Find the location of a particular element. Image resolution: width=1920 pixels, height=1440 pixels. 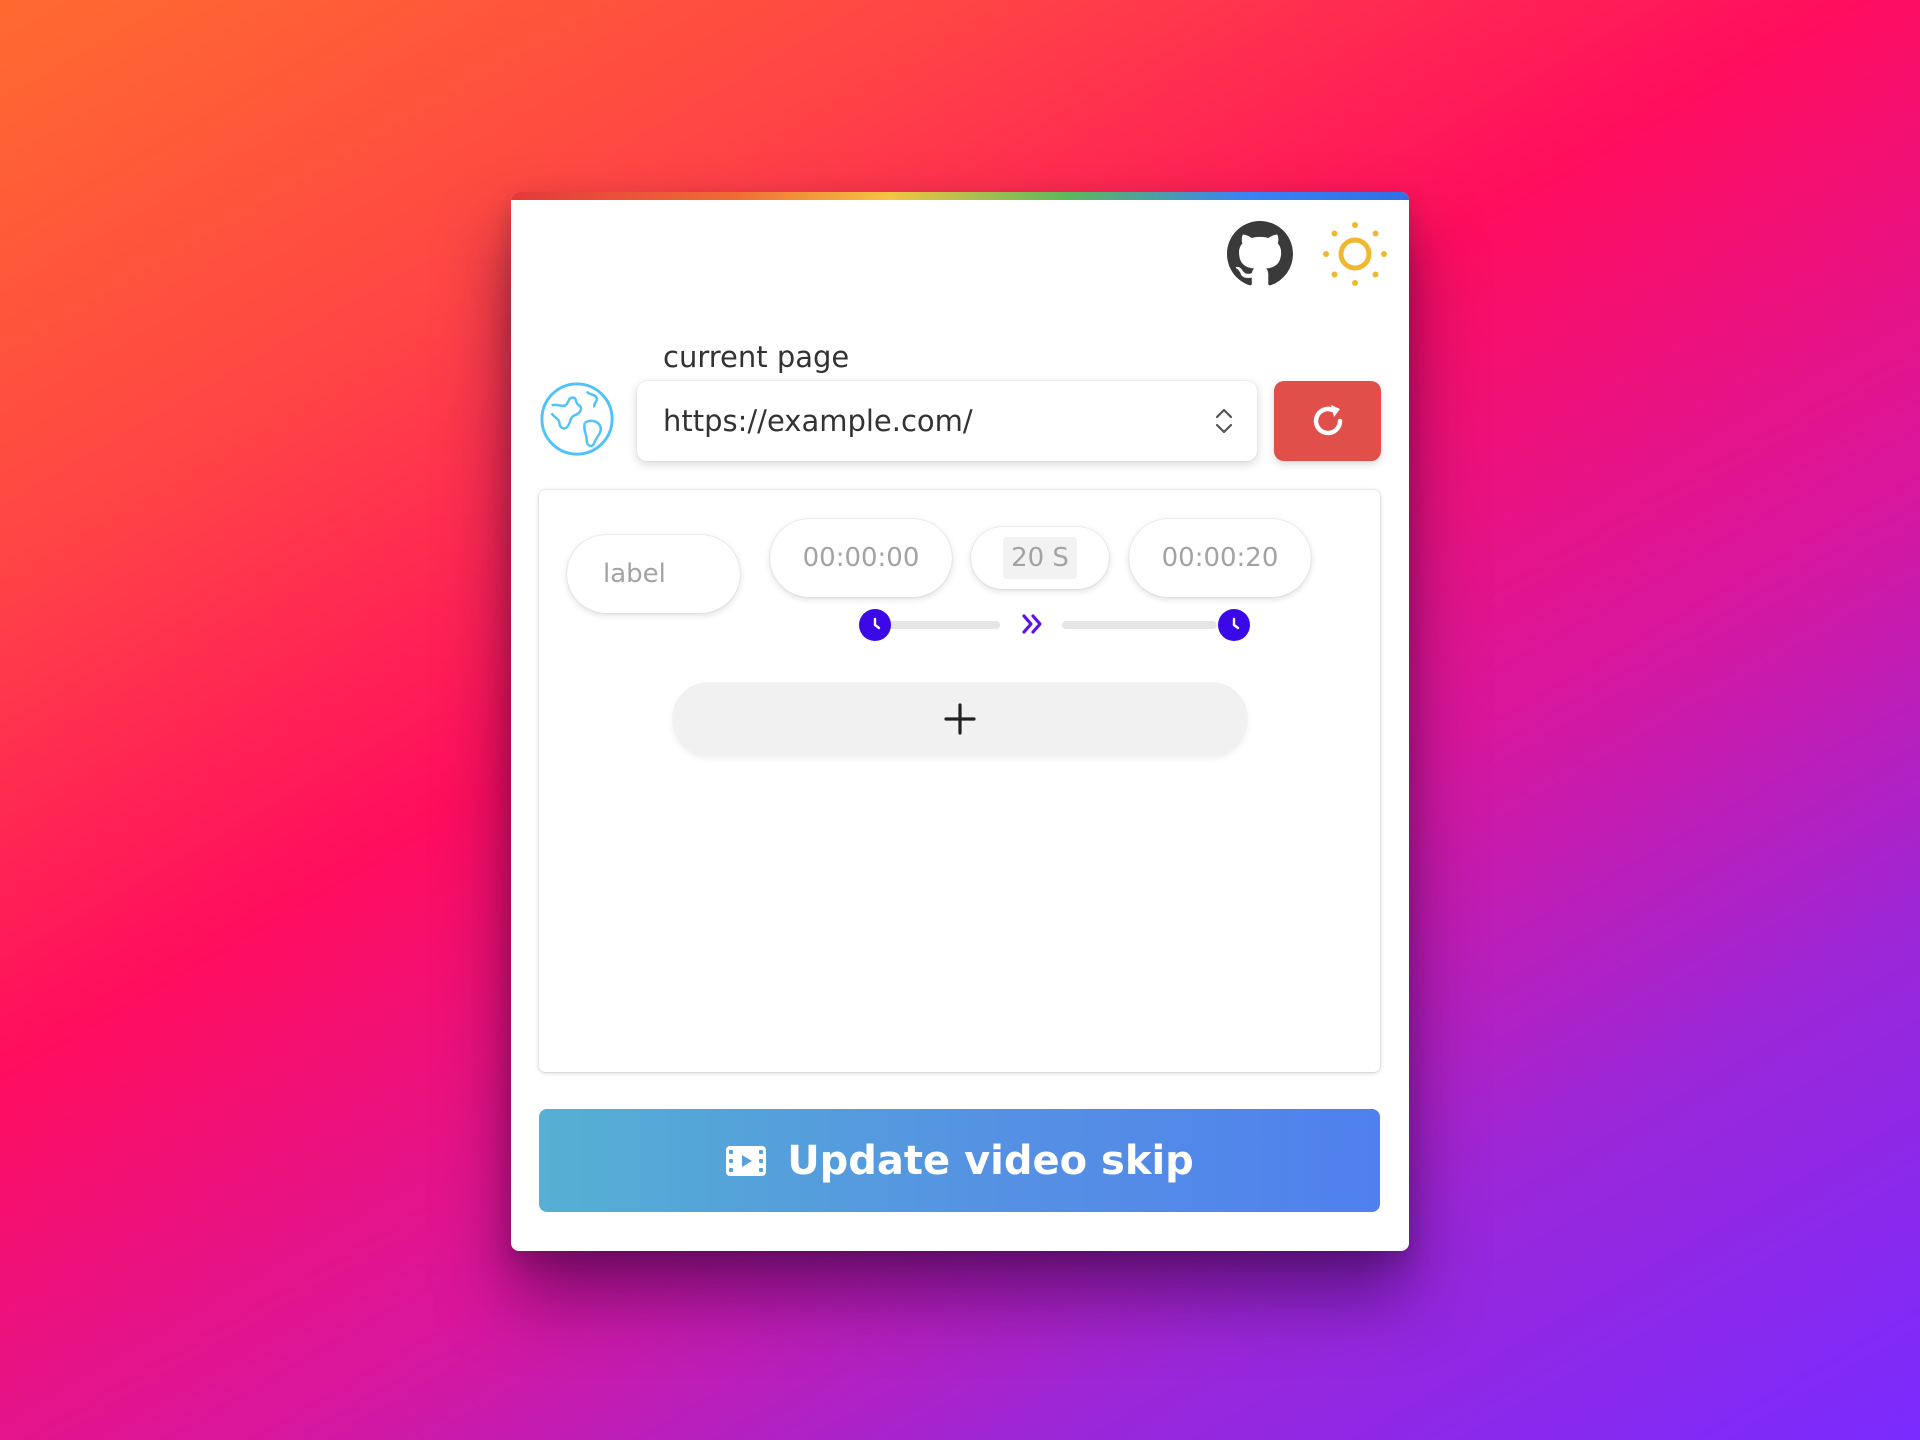

chevron-up-down-icon is located at coordinates (1224, 421).